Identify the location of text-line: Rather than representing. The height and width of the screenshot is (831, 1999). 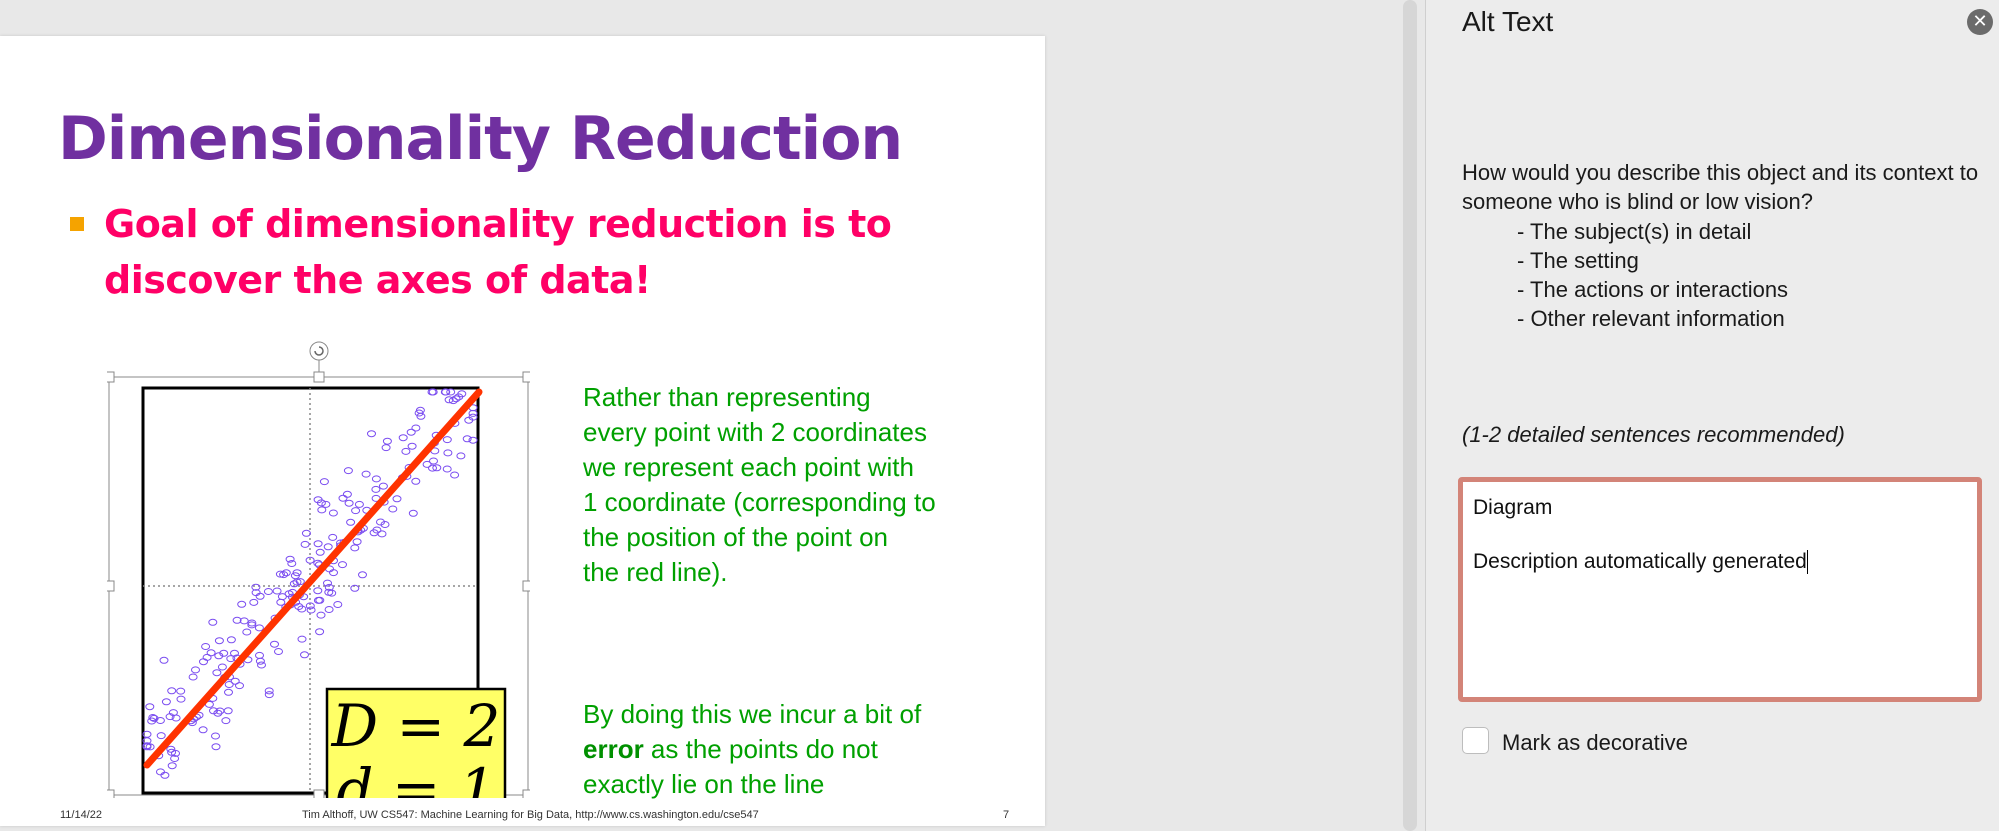
(727, 397).